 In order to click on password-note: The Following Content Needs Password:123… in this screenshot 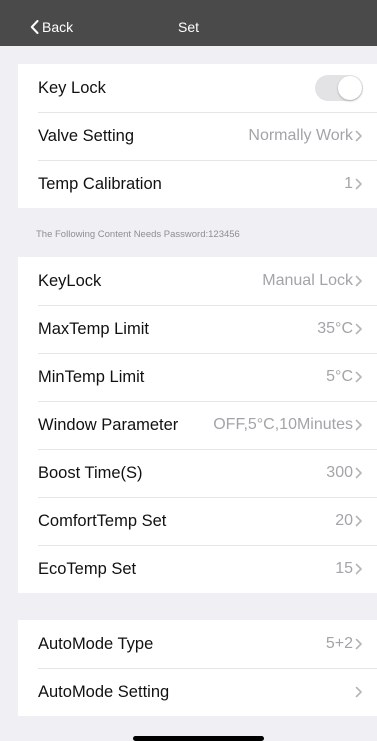, I will do `click(138, 234)`.